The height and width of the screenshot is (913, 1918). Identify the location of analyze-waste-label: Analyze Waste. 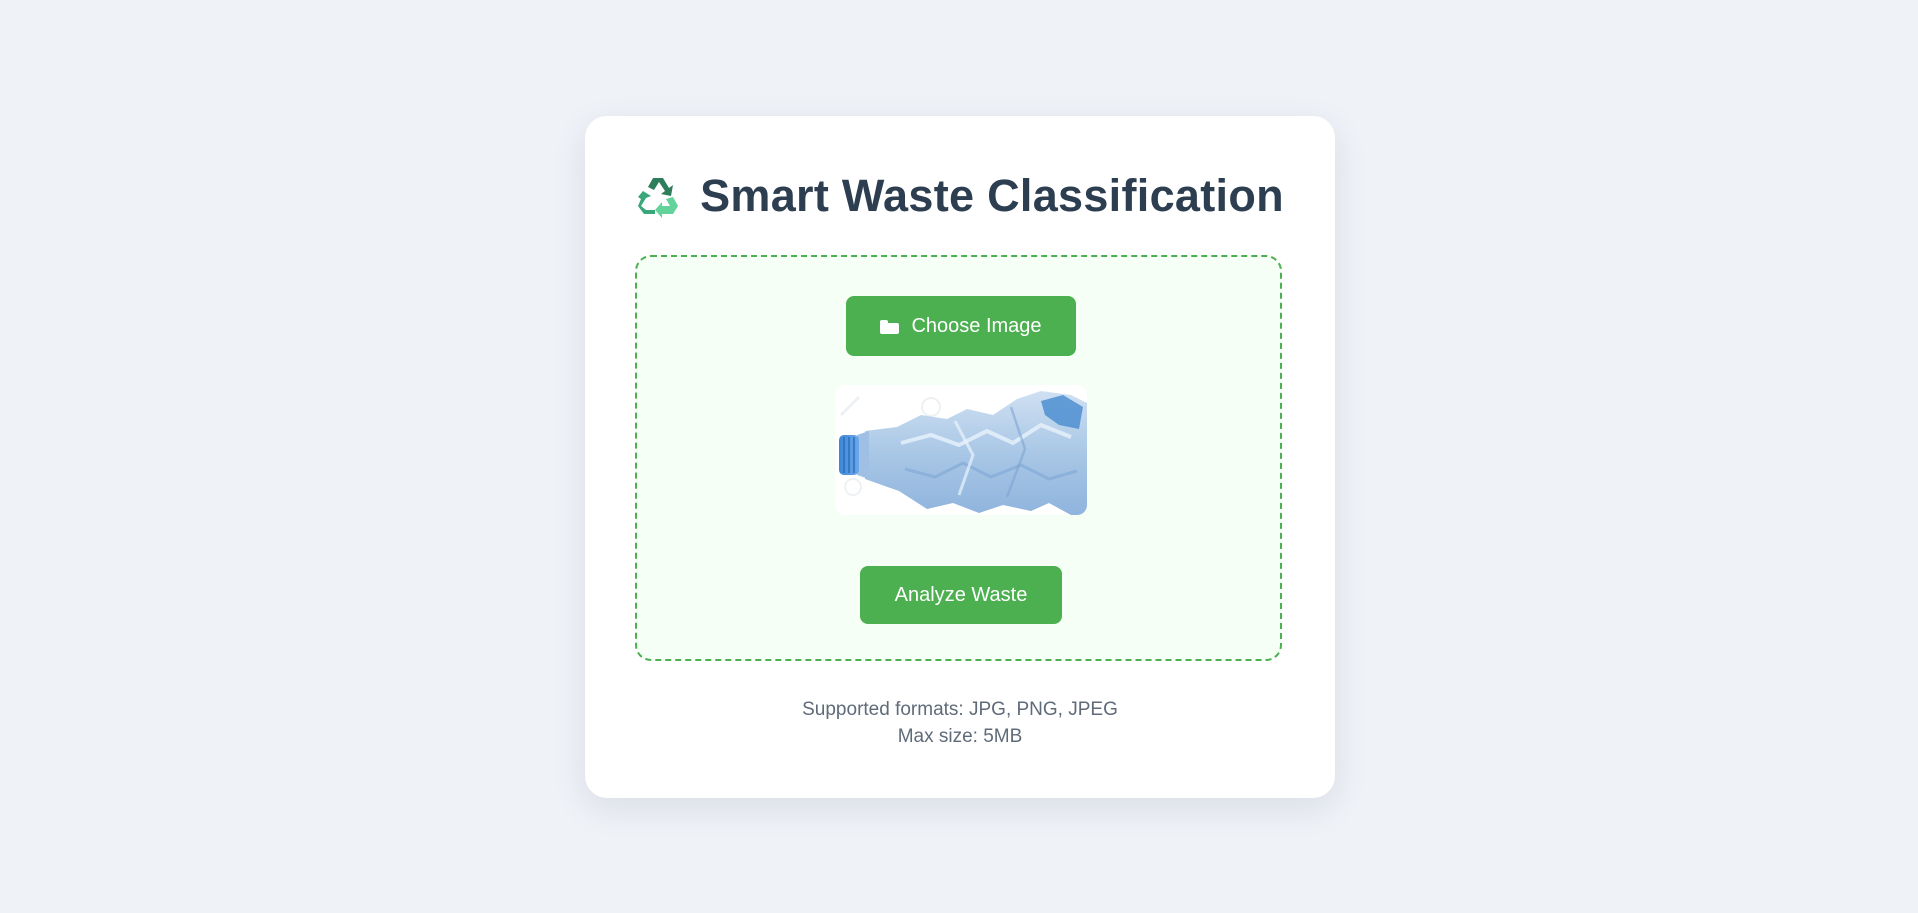
(961, 594).